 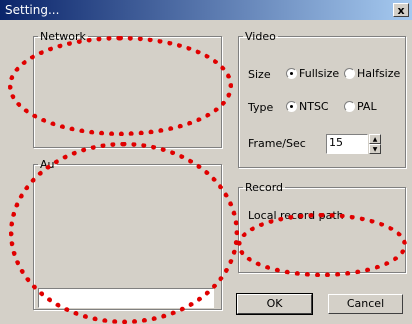 I want to click on frame-label: Frame/Sec, so click(x=277, y=143).